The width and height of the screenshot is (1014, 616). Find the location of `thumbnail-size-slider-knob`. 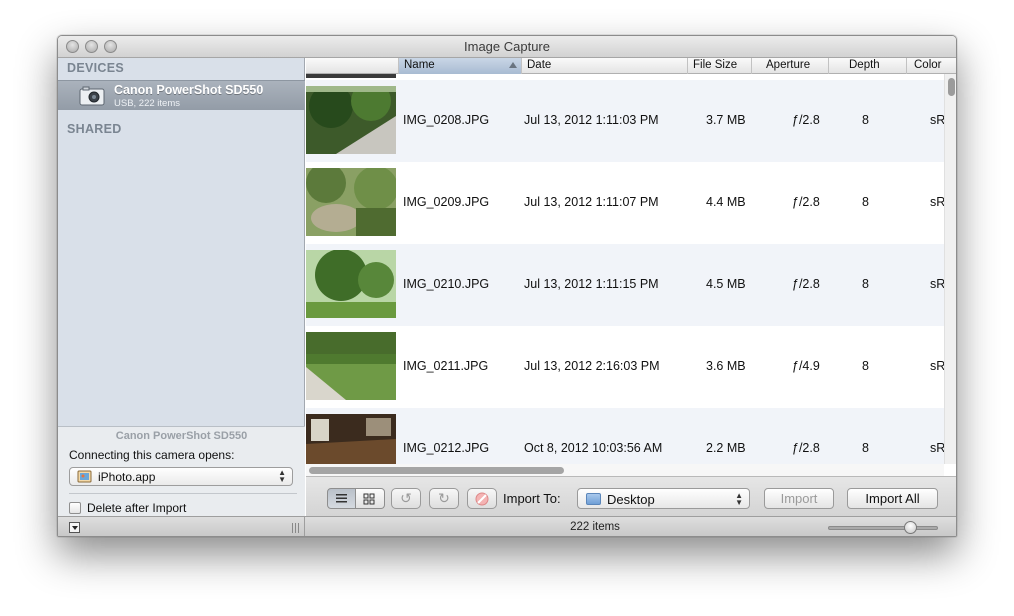

thumbnail-size-slider-knob is located at coordinates (910, 527).